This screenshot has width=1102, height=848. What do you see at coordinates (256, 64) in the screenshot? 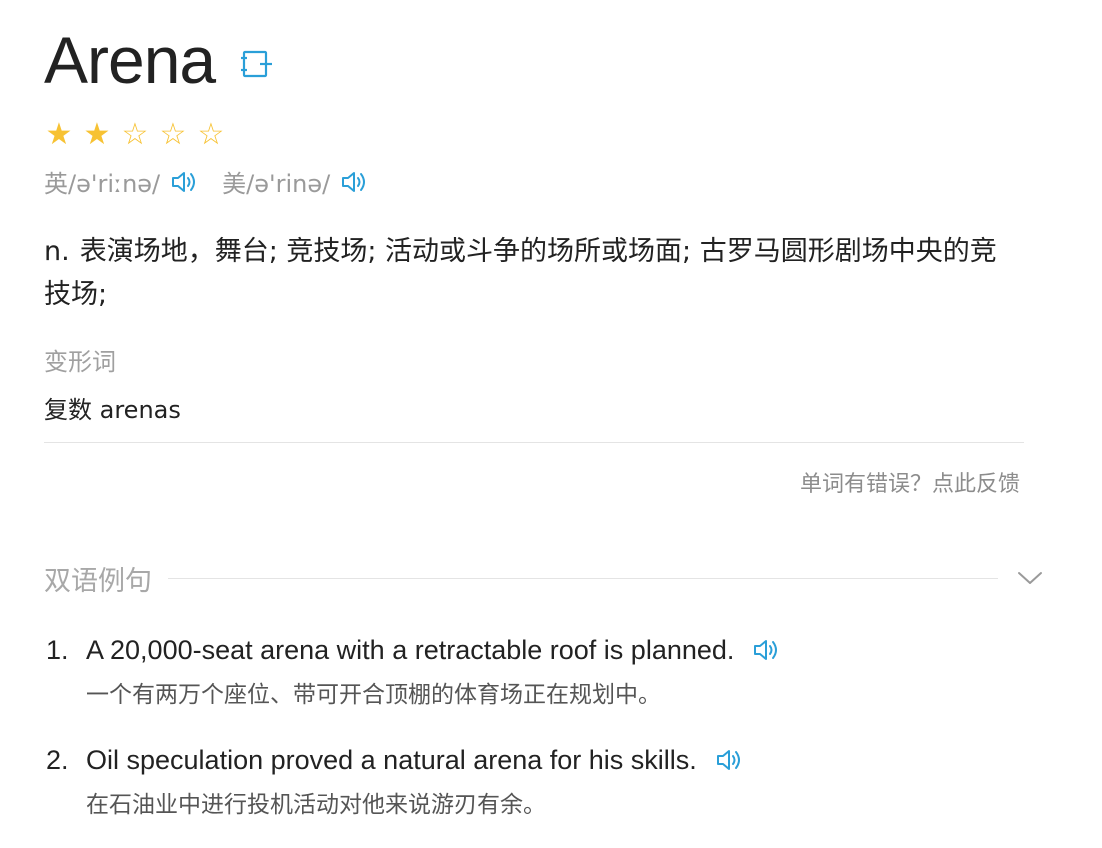
I see `add-to-wordbook-icon` at bounding box center [256, 64].